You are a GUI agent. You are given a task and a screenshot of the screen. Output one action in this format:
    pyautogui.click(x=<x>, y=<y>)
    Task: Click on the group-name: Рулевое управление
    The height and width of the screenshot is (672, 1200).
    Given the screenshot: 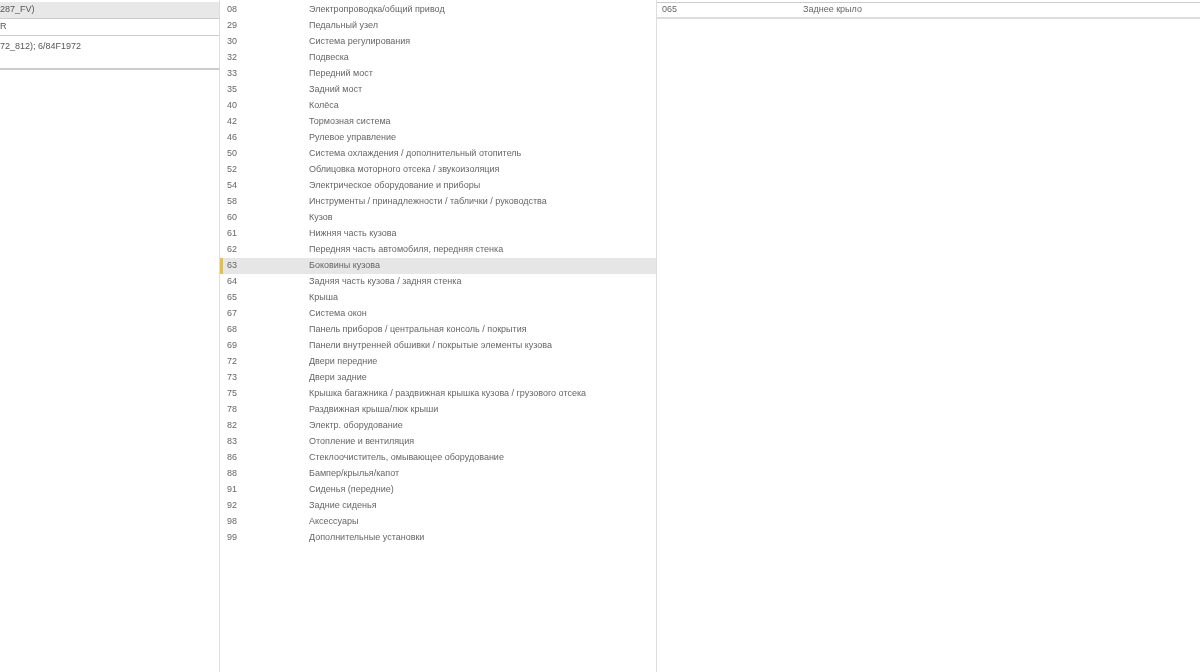 What is the action you would take?
    pyautogui.click(x=352, y=138)
    